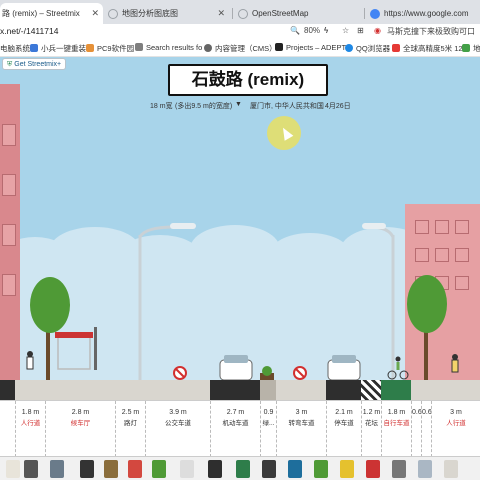  Describe the element at coordinates (30, 360) in the screenshot. I see `pedestrian-left` at that location.